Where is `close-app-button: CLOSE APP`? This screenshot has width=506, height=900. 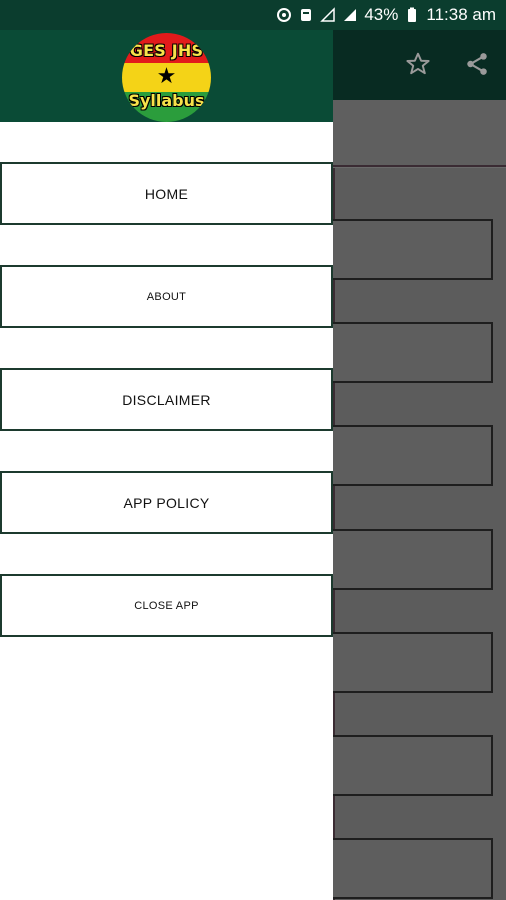 close-app-button: CLOSE APP is located at coordinates (166, 605).